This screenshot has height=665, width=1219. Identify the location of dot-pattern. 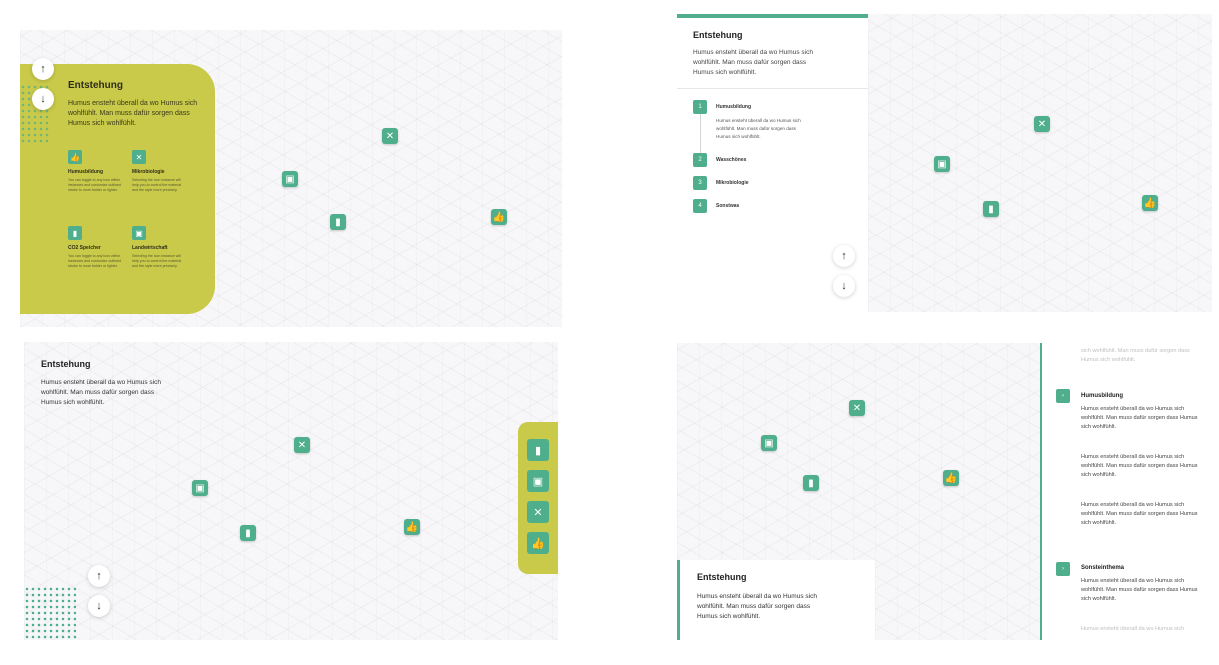
(50, 613).